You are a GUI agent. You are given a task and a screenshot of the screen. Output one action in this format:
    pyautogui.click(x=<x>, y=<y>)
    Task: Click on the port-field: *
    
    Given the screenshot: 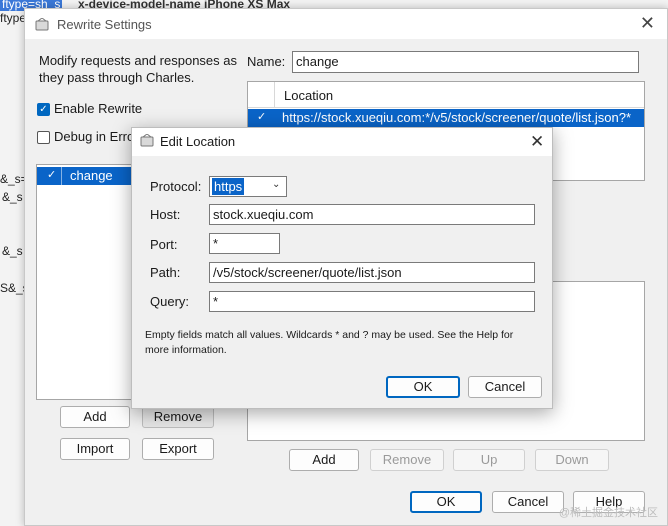 What is the action you would take?
    pyautogui.click(x=244, y=243)
    